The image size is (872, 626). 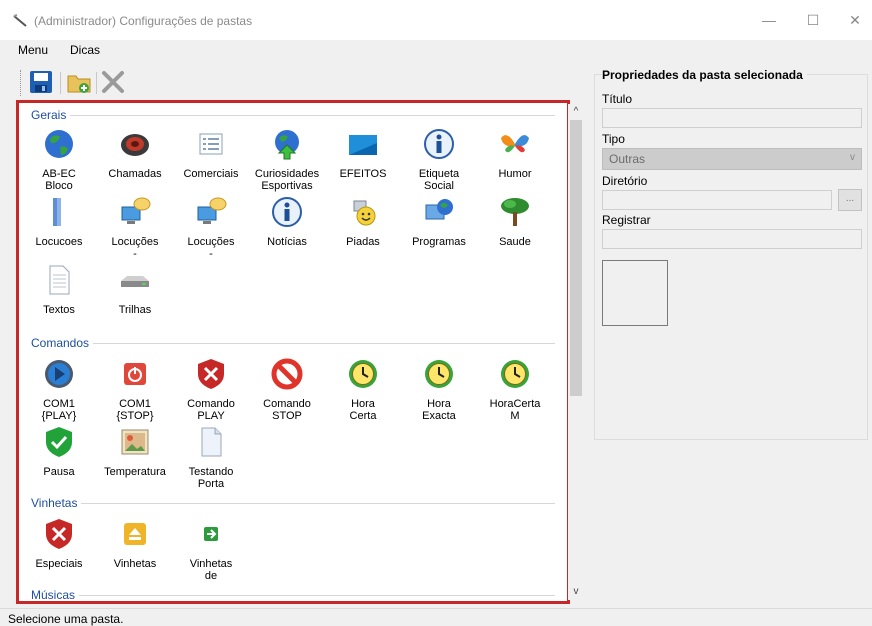 I want to click on enter-arrow-icon, so click(x=211, y=534).